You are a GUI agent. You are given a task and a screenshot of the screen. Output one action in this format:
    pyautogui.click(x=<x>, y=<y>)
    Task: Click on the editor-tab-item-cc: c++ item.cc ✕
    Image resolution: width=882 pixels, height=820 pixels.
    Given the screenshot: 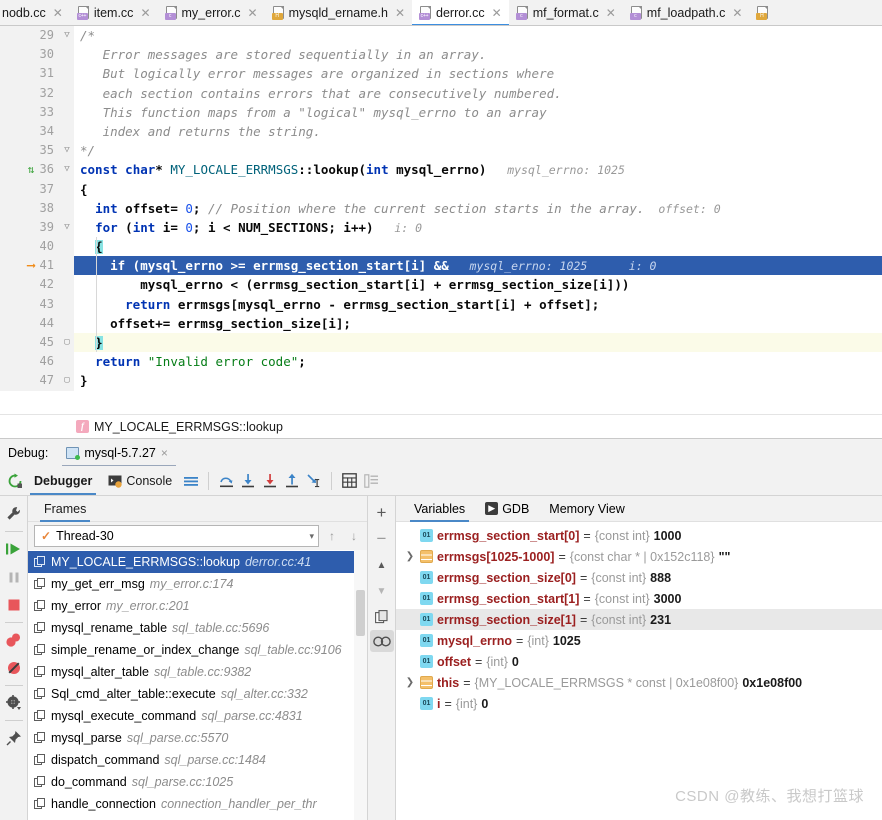 What is the action you would take?
    pyautogui.click(x=114, y=12)
    